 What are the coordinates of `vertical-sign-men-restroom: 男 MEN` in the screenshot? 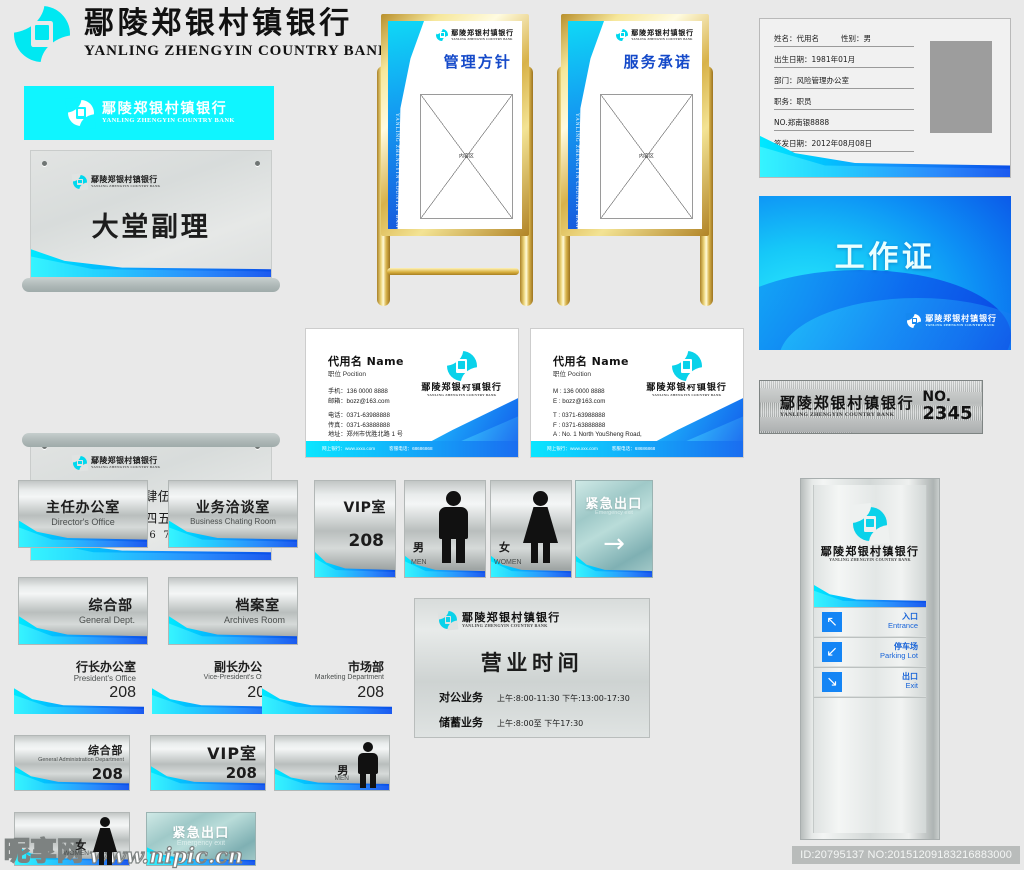 It's located at (445, 529).